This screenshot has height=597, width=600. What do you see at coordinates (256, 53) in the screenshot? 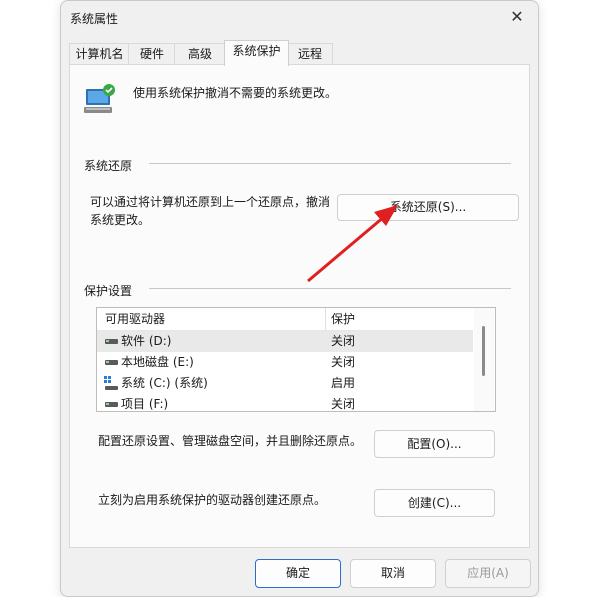
I see `tab-system-protection: 系统保护` at bounding box center [256, 53].